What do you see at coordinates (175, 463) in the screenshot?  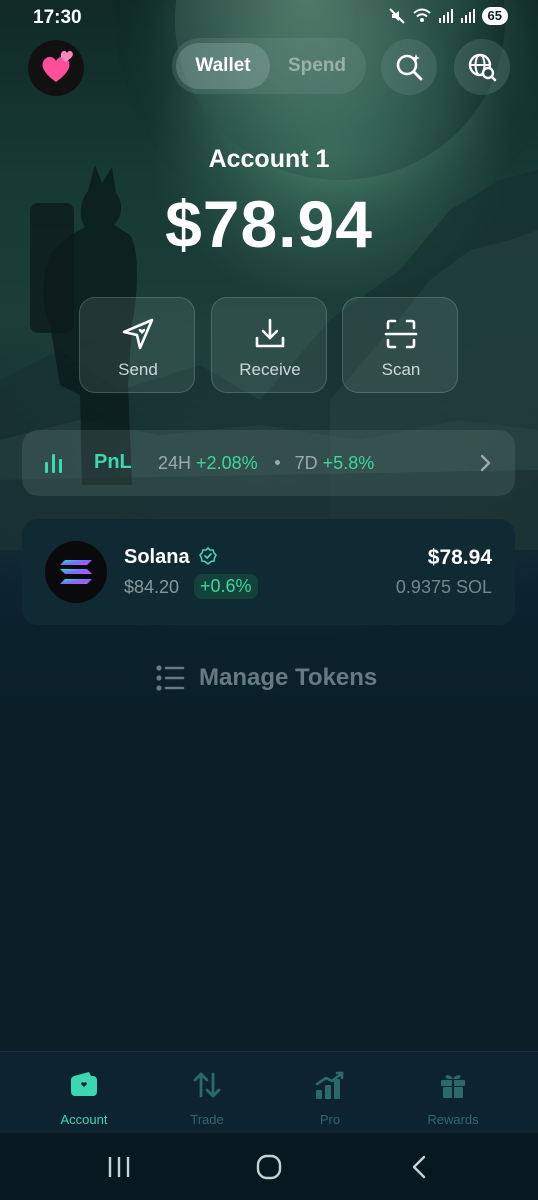 I see `pnl-24h-label: 24H` at bounding box center [175, 463].